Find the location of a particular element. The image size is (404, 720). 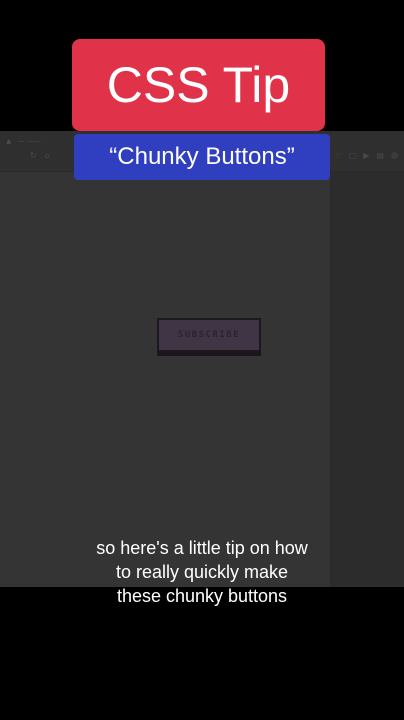

devtools-panel is located at coordinates (367, 379).